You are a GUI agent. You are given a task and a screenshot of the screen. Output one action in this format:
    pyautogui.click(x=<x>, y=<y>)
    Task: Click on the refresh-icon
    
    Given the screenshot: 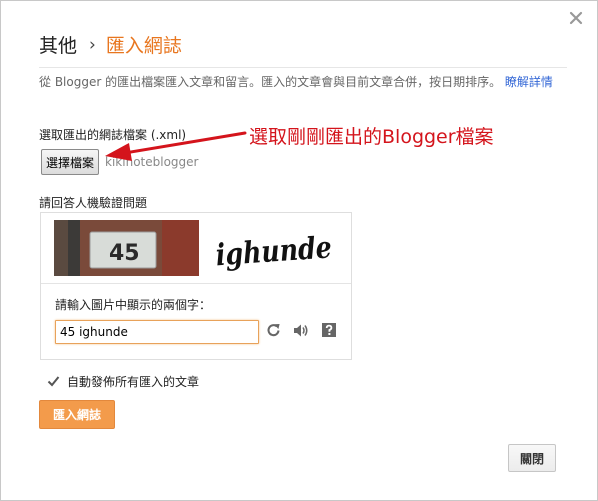 What is the action you would take?
    pyautogui.click(x=273, y=330)
    